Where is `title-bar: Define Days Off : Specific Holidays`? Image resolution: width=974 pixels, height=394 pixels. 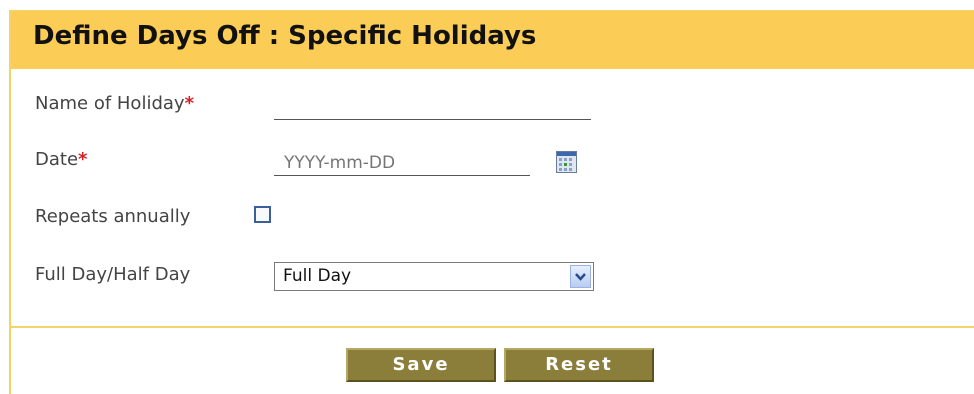 title-bar: Define Days Off : Specific Holidays is located at coordinates (492, 40).